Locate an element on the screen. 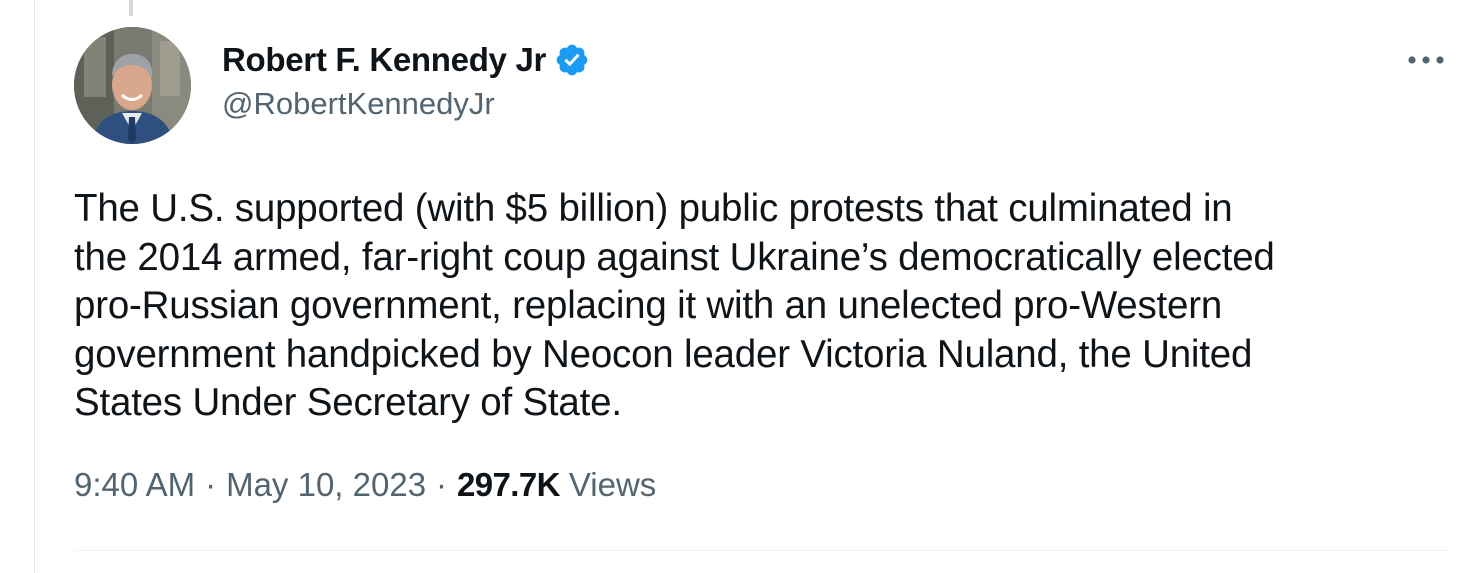  author-display-name: Robert F. Kennedy Jr is located at coordinates (384, 60).